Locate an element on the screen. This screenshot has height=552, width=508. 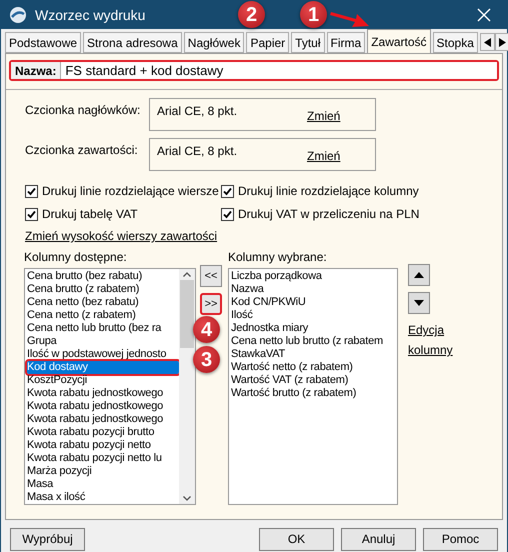
tab: Stopka is located at coordinates (455, 42).